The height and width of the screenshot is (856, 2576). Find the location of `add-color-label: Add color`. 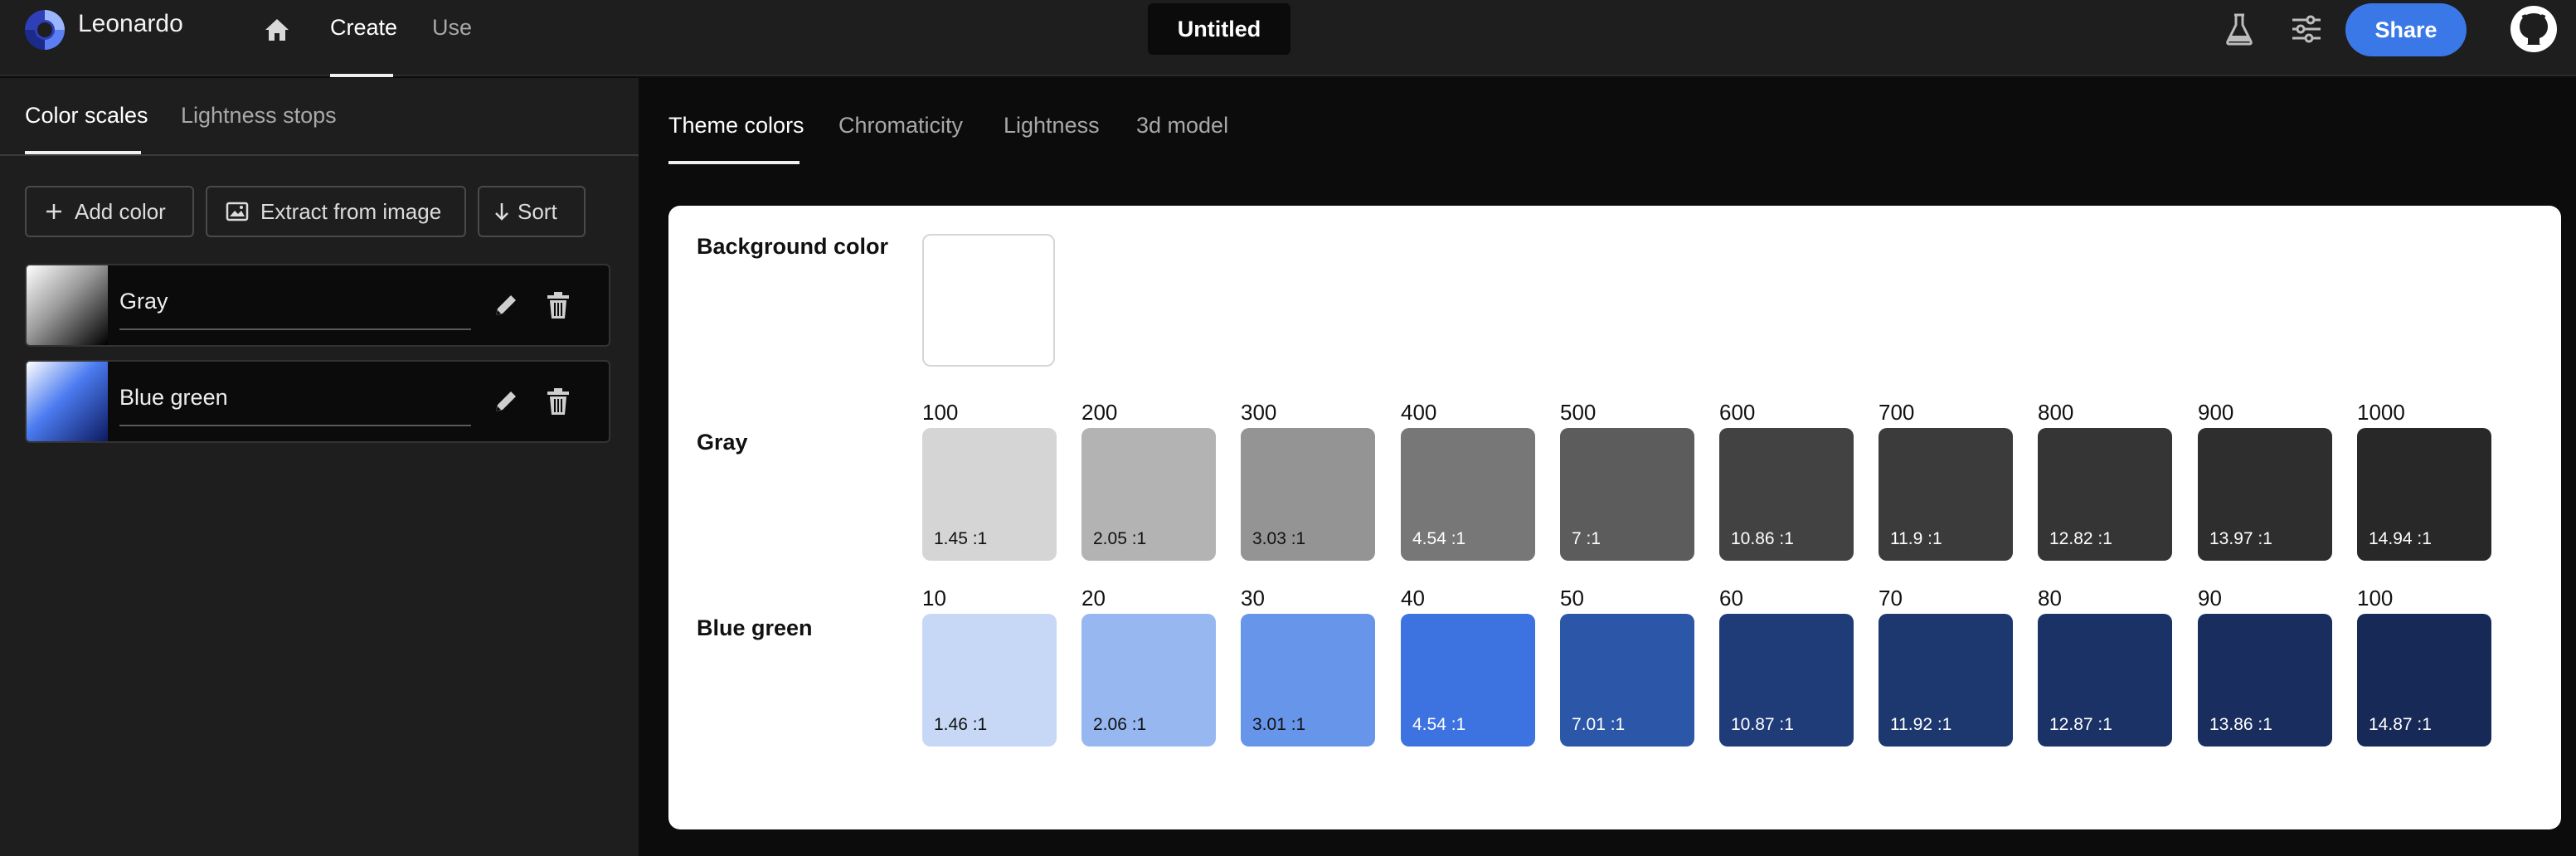

add-color-label: Add color is located at coordinates (120, 211).